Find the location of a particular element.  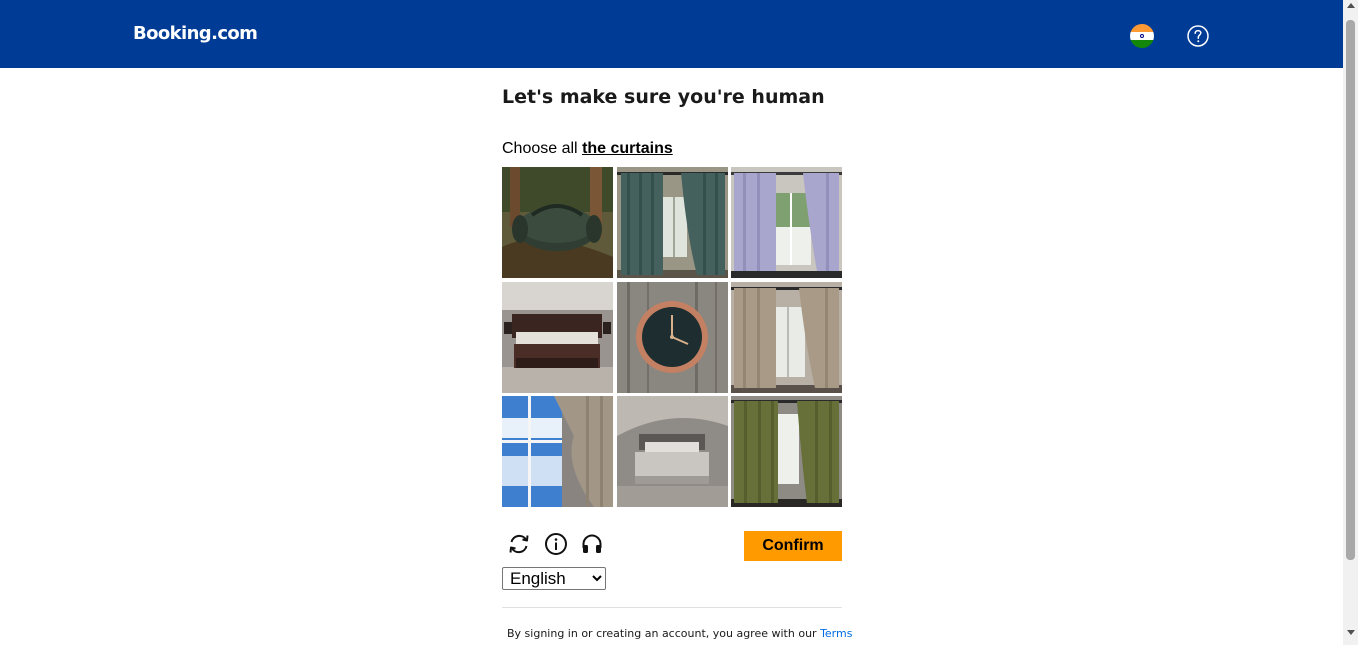

refresh-icon is located at coordinates (519, 544).